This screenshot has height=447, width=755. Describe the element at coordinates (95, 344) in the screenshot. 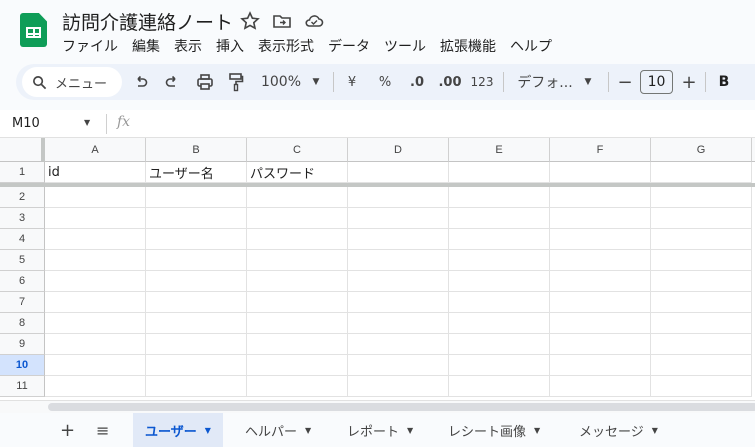

I see `cell-A9` at that location.